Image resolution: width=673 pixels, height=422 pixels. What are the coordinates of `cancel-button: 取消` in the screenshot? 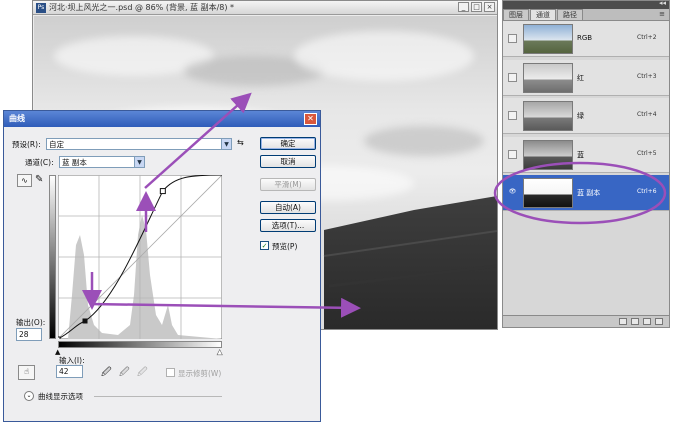 It's located at (288, 161).